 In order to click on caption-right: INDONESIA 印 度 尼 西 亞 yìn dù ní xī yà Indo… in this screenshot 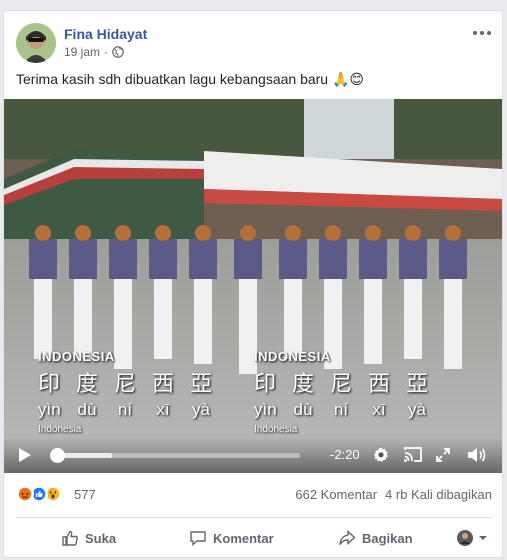, I will do `click(341, 392)`.